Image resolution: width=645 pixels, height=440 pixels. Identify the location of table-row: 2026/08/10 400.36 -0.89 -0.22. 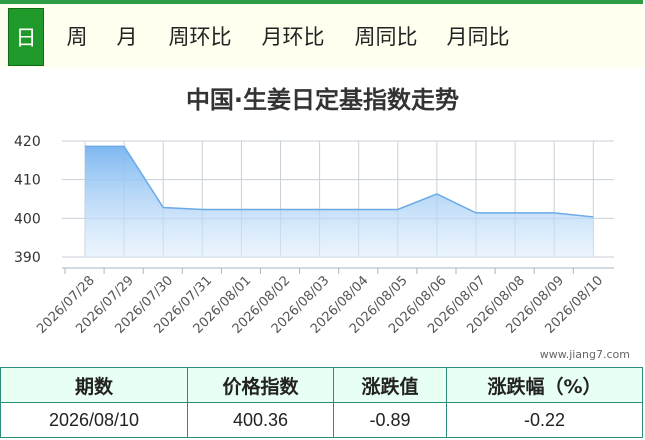
(321, 420).